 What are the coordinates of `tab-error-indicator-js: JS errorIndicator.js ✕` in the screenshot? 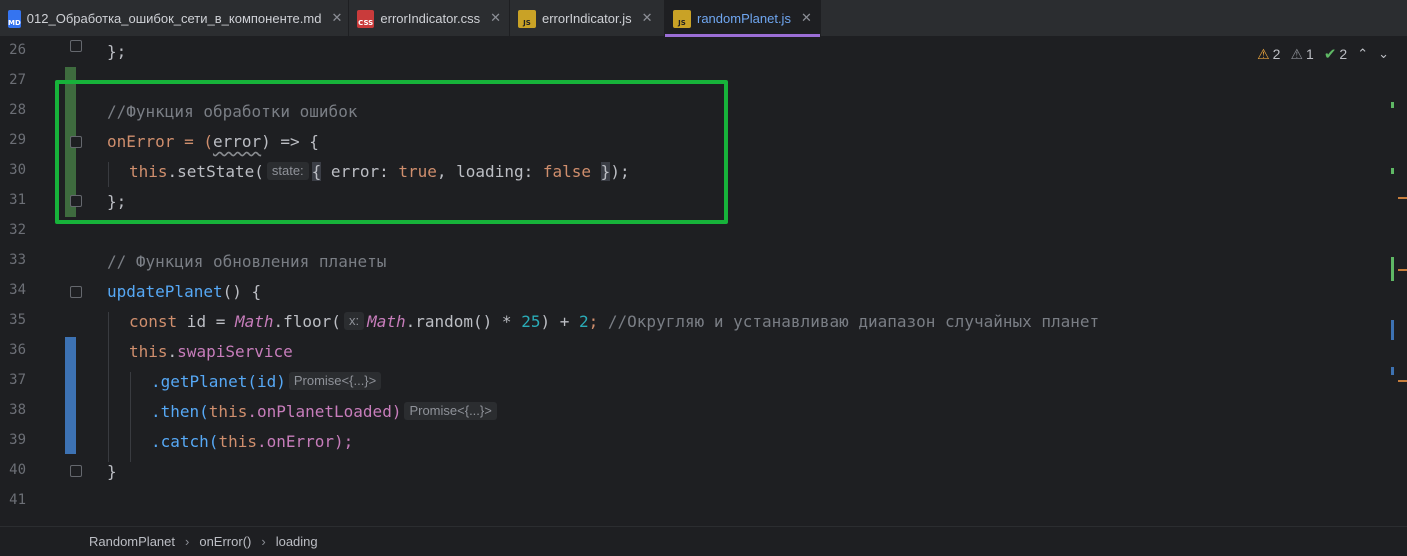 It's located at (587, 18).